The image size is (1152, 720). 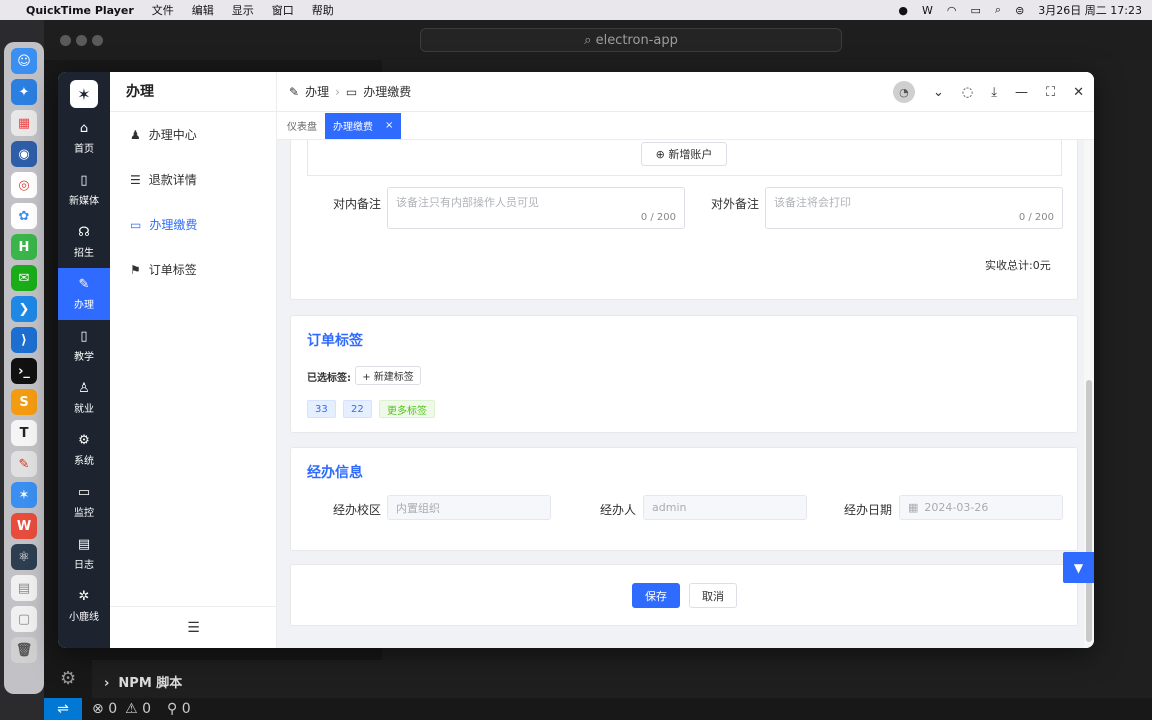 I want to click on menubar-item-help: 帮助, so click(x=323, y=10).